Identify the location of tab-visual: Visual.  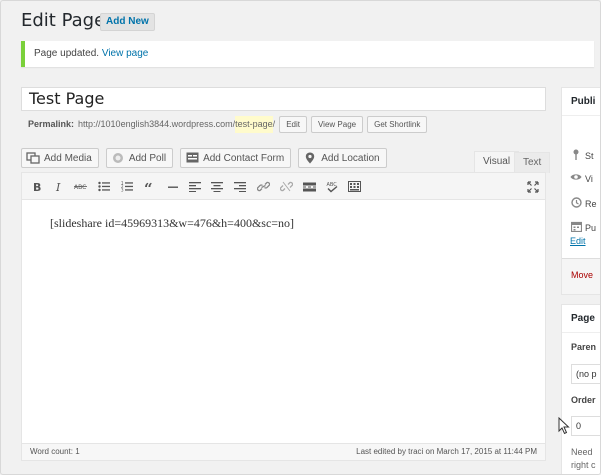
(497, 161).